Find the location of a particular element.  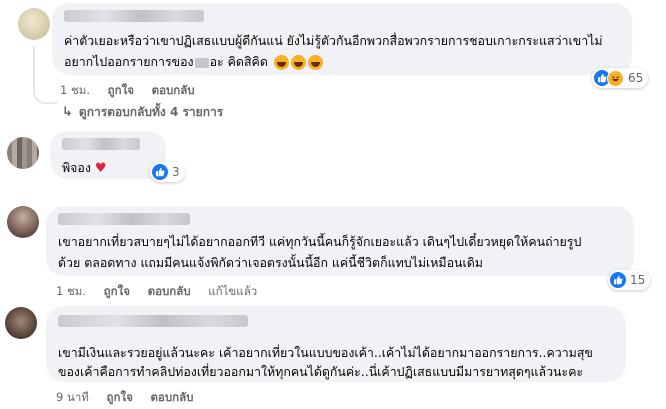

comment-text-line: อยากไปออกรายการของ อะ คิดสิคิด is located at coordinates (193, 61).